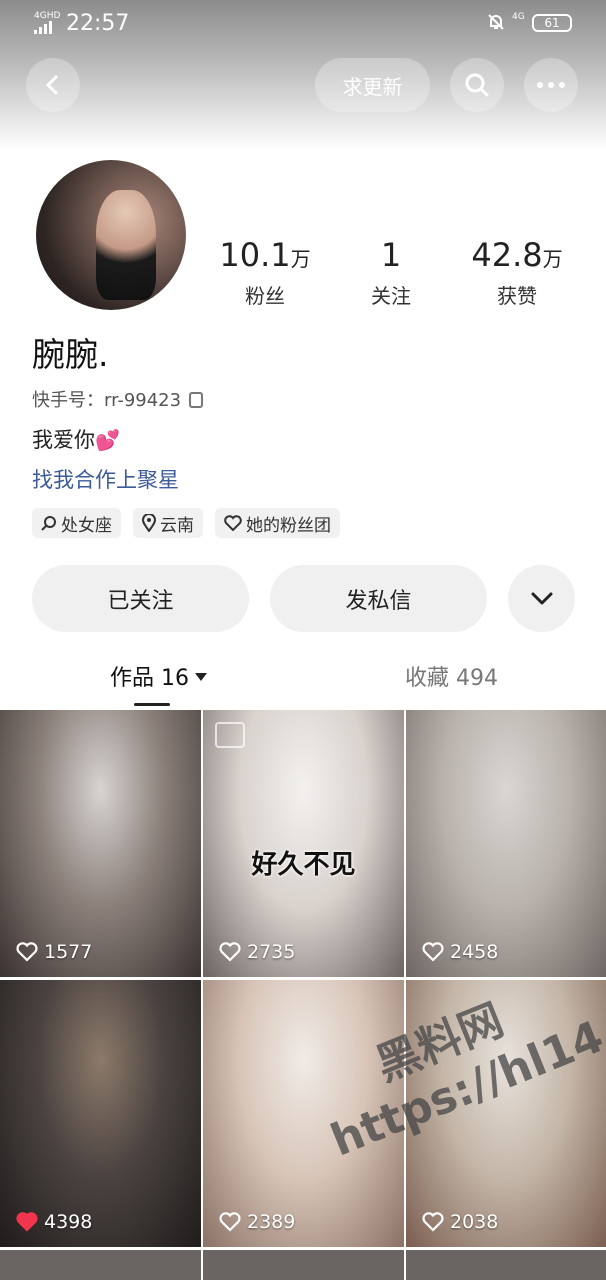 The width and height of the screenshot is (606, 1280). I want to click on clock: 22:57, so click(98, 23).